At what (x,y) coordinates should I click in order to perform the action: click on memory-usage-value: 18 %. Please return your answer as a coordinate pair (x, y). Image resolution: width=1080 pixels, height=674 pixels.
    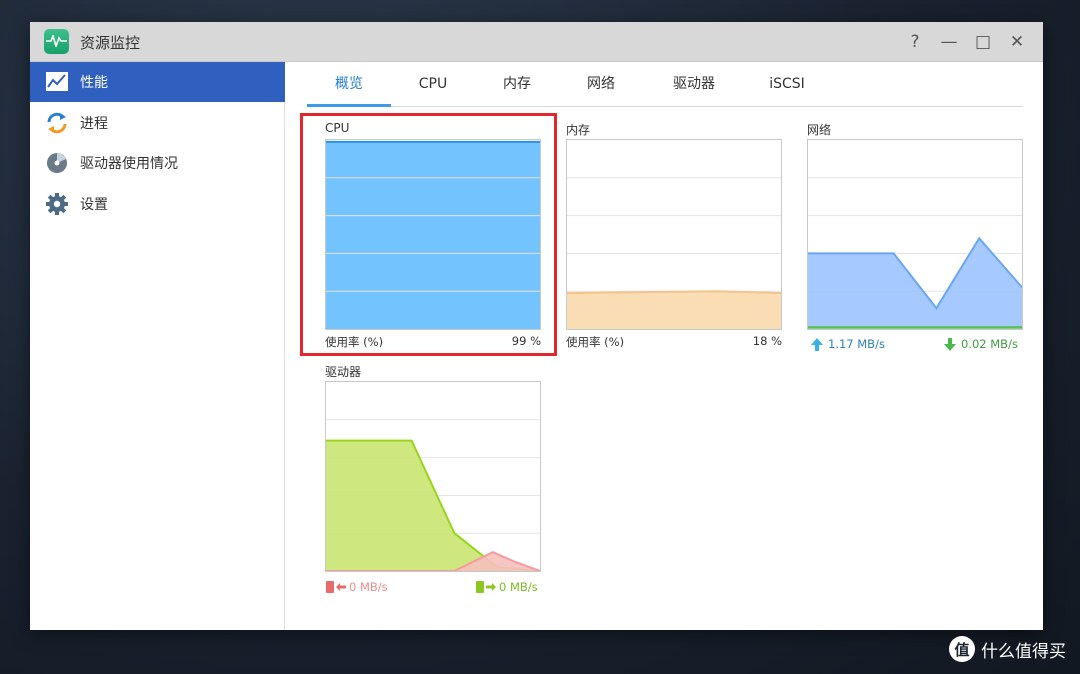
    Looking at the image, I should click on (767, 341).